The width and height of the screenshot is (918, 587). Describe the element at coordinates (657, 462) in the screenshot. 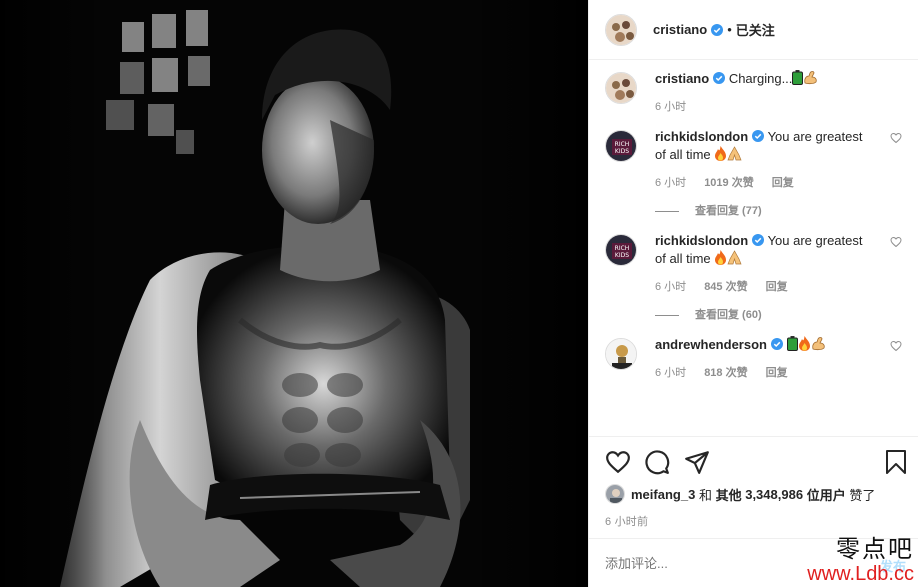

I see `comment-bubble-icon` at that location.